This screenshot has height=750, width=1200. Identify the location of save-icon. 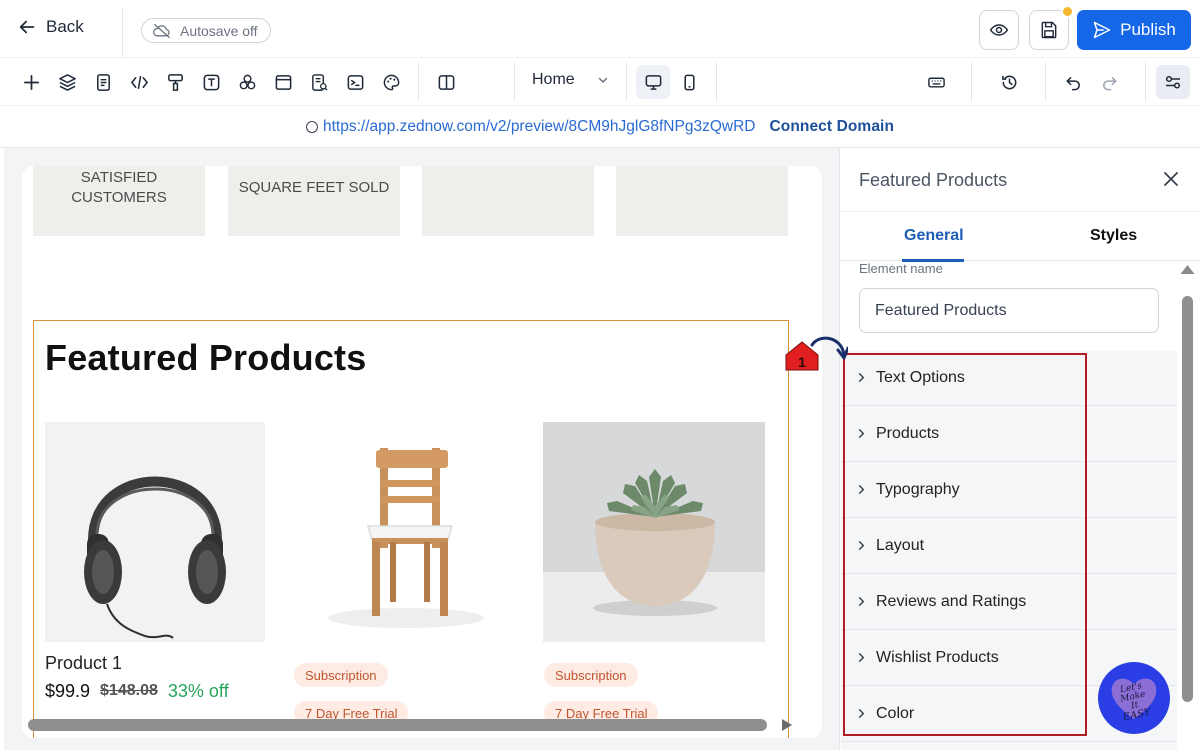
(1049, 30).